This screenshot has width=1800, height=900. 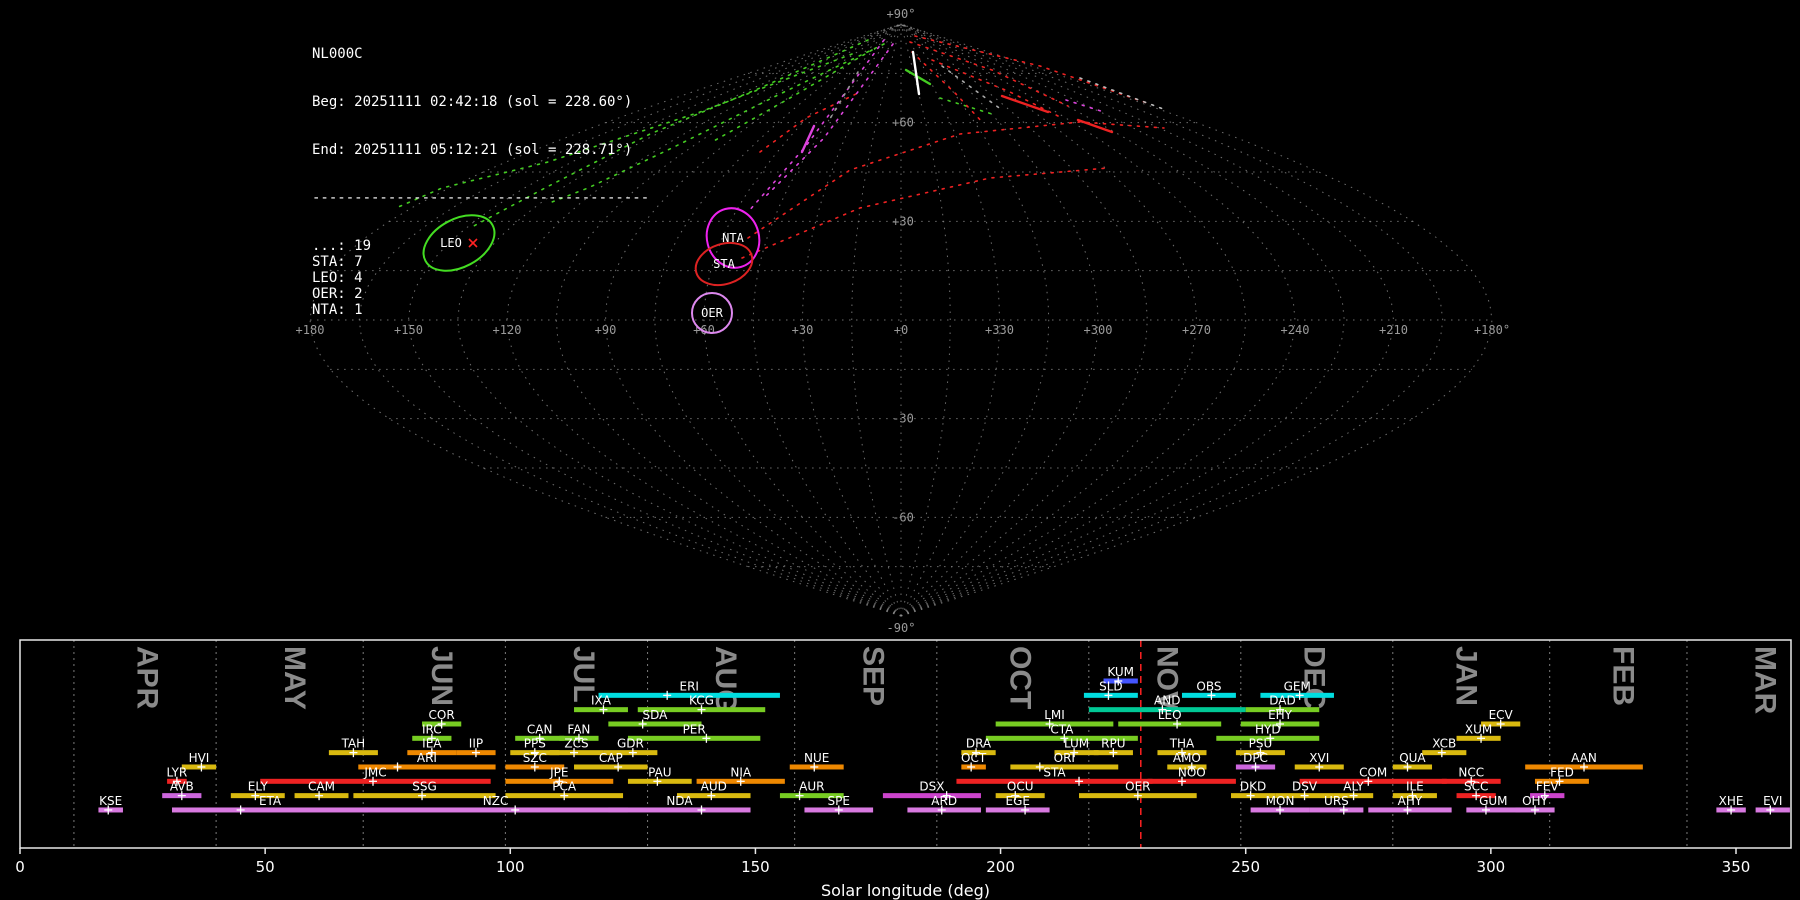 What do you see at coordinates (337, 278) in the screenshot?
I see `count-line-LEO: LEO: 4` at bounding box center [337, 278].